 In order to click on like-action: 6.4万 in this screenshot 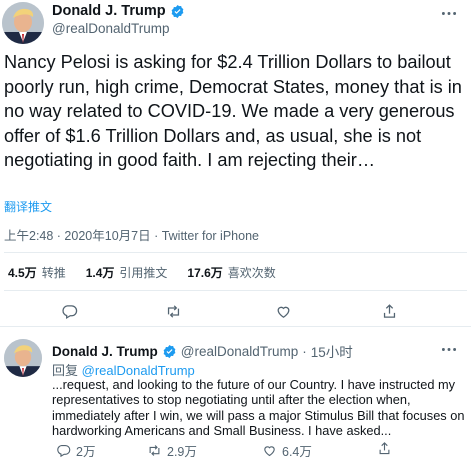, I will do `click(287, 450)`.